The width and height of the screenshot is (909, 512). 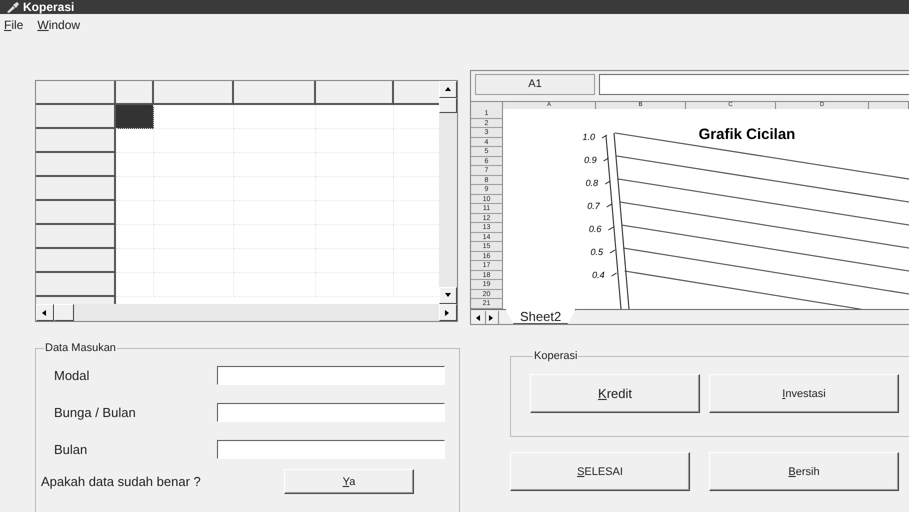 What do you see at coordinates (13, 7) in the screenshot?
I see `app-icon` at bounding box center [13, 7].